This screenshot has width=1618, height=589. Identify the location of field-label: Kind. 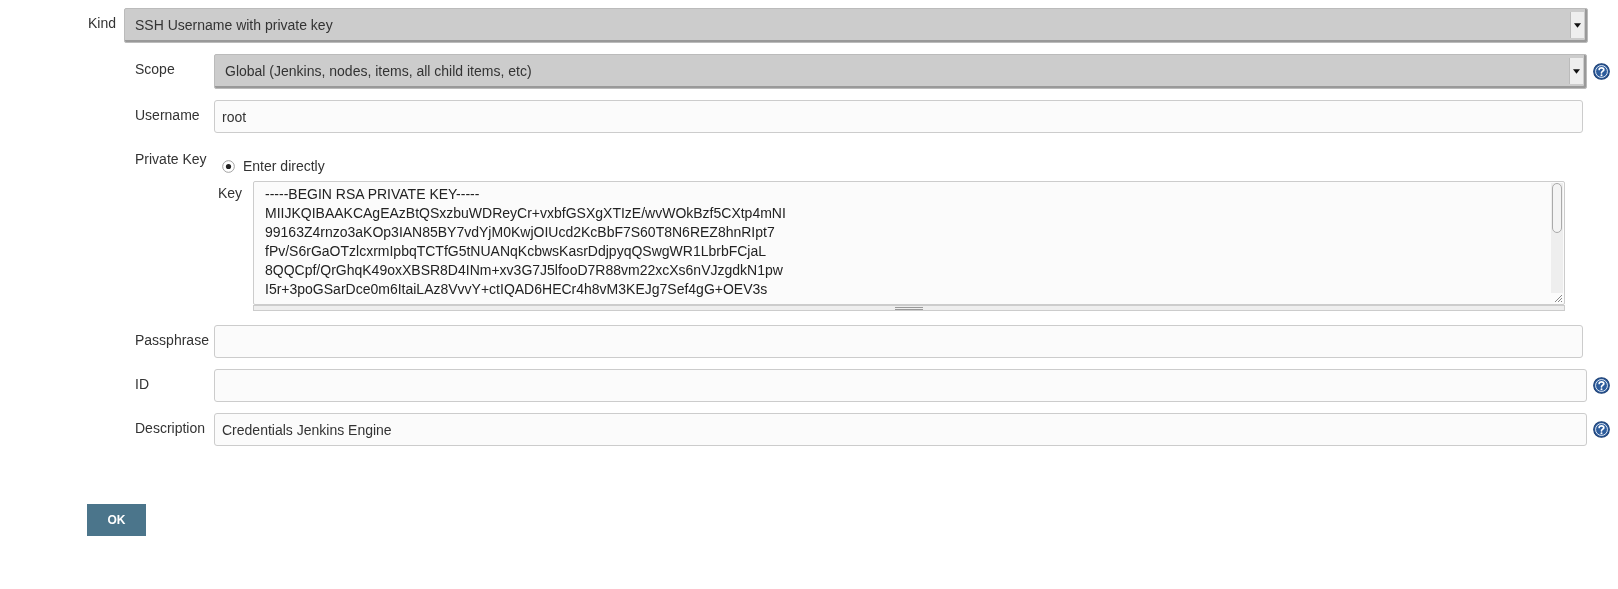
(103, 23).